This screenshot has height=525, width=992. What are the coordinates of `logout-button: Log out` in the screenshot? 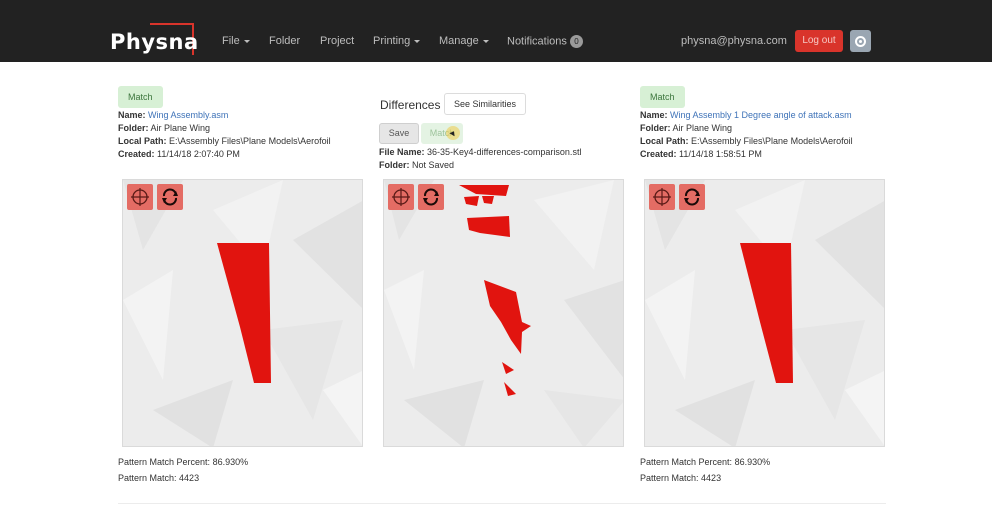 It's located at (819, 41).